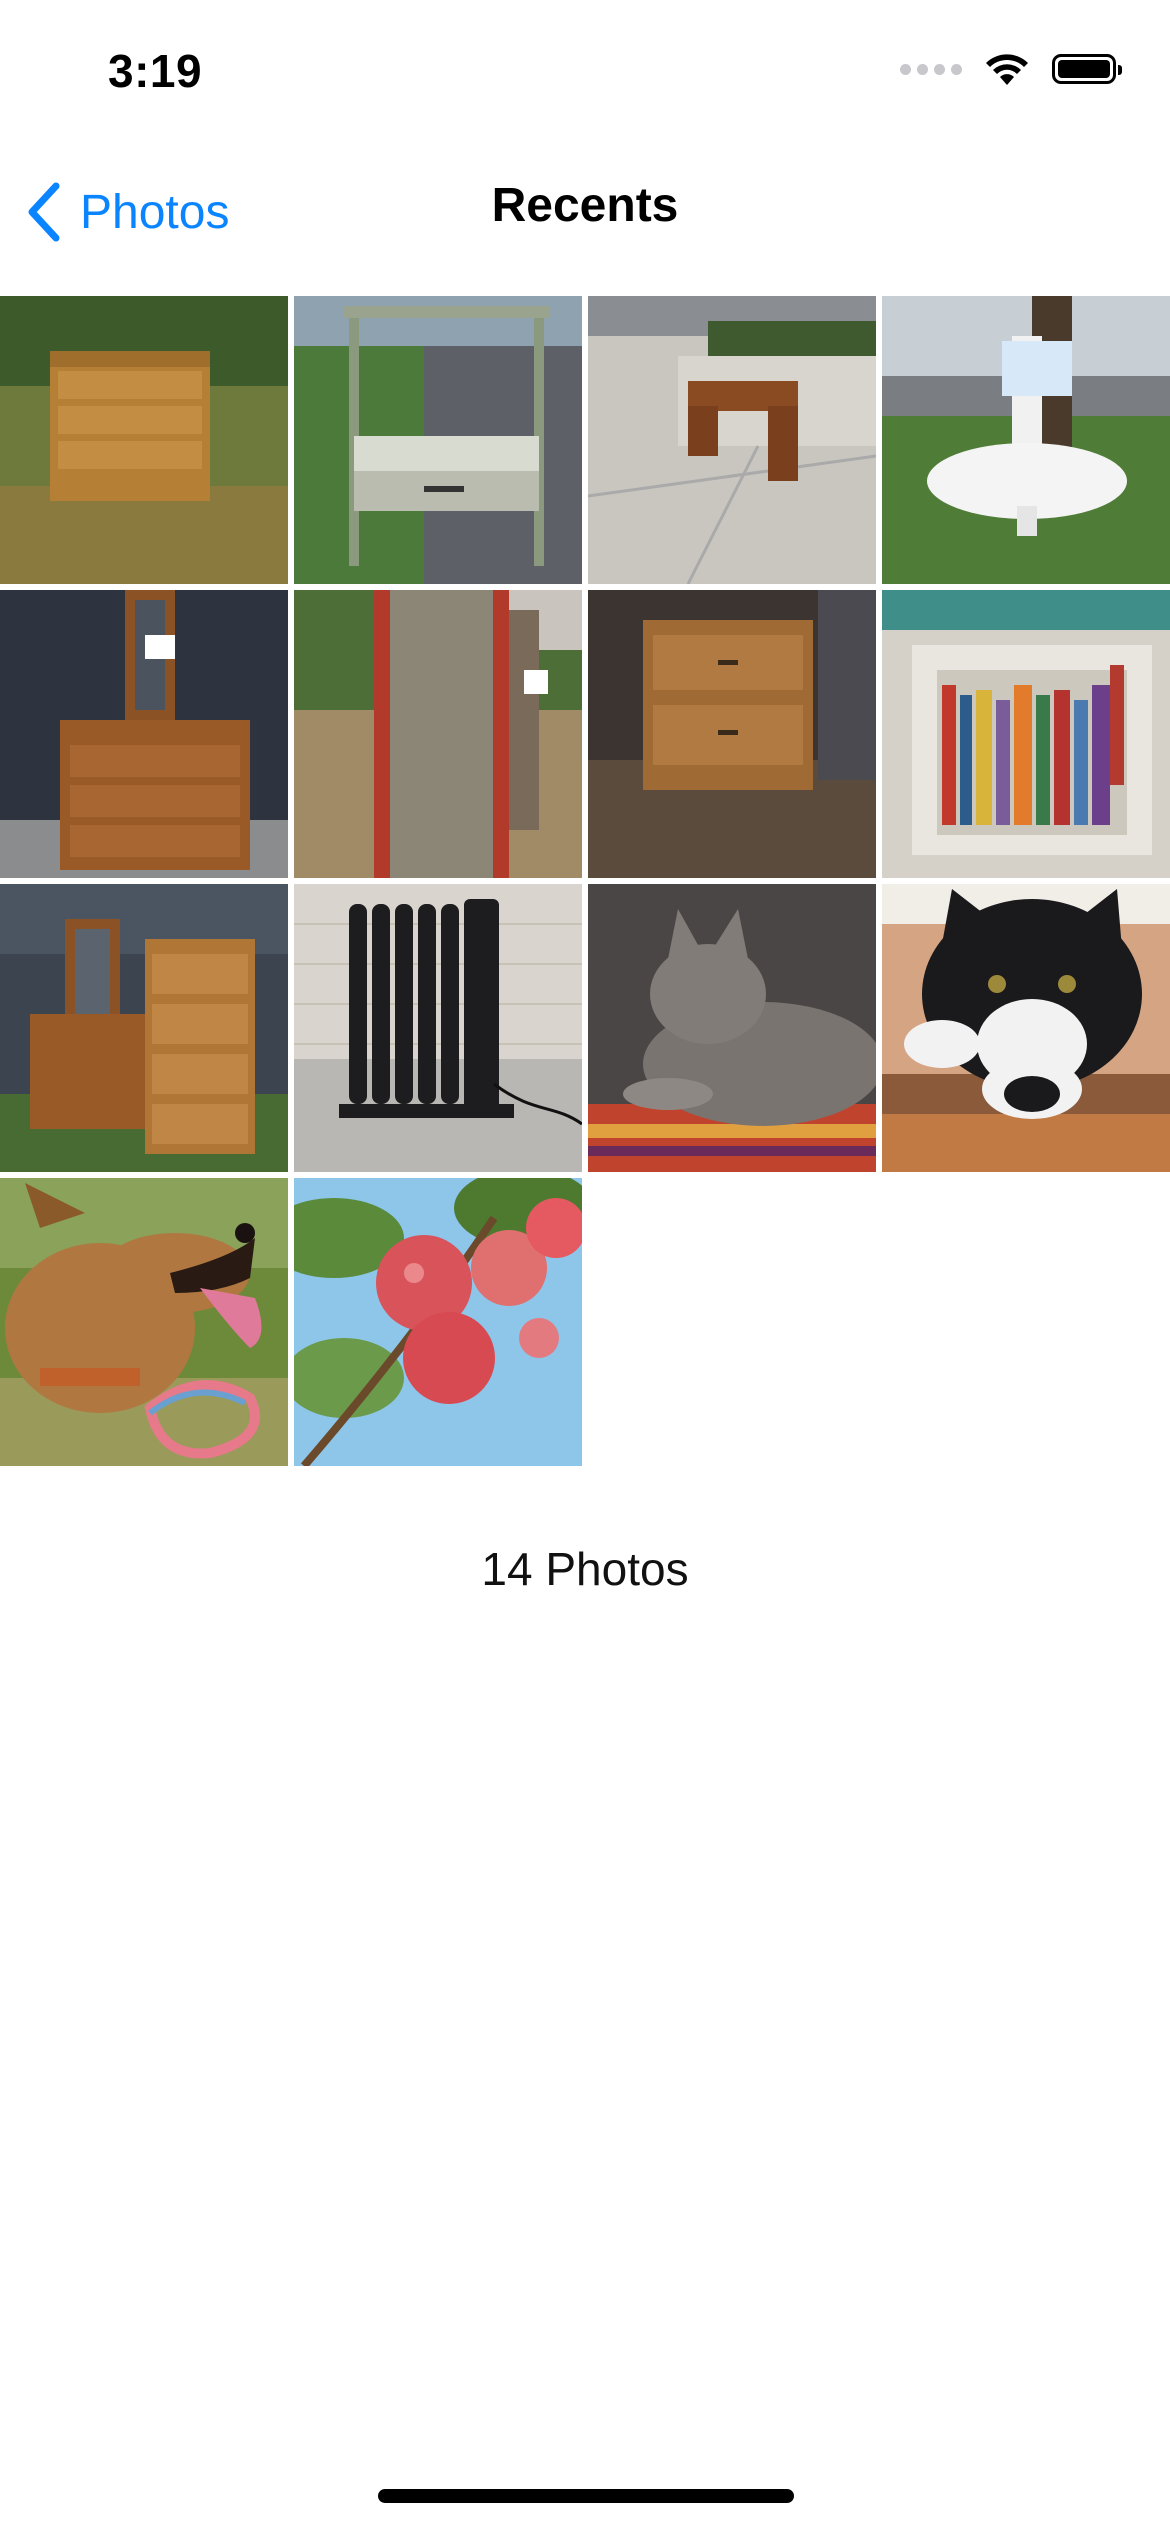 This screenshot has height=2532, width=1170. I want to click on wifi-icon, so click(1007, 69).